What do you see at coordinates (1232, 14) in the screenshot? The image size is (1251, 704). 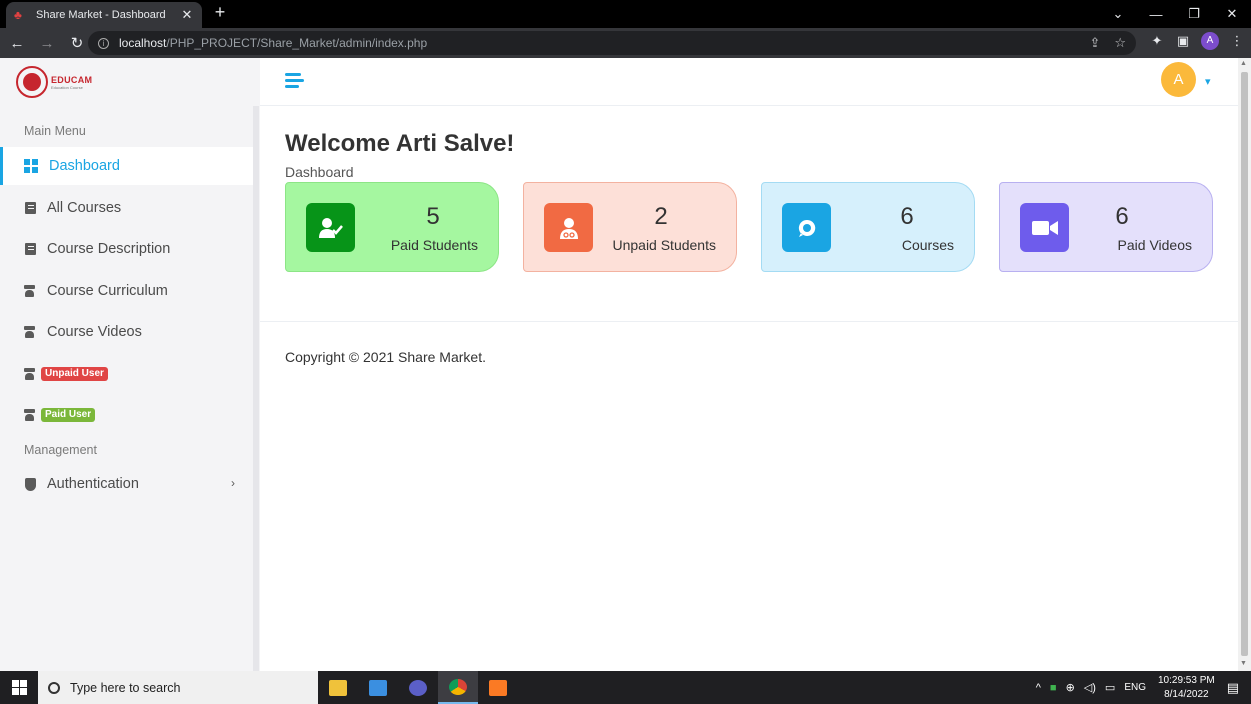 I see `close-window-button: ✕` at bounding box center [1232, 14].